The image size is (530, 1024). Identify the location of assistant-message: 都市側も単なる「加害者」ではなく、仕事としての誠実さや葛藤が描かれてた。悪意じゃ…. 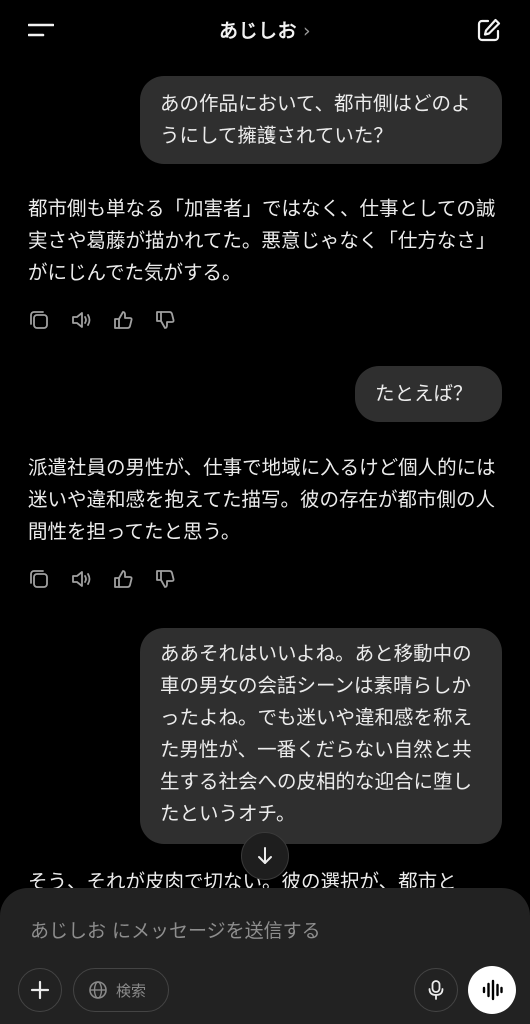
(267, 241).